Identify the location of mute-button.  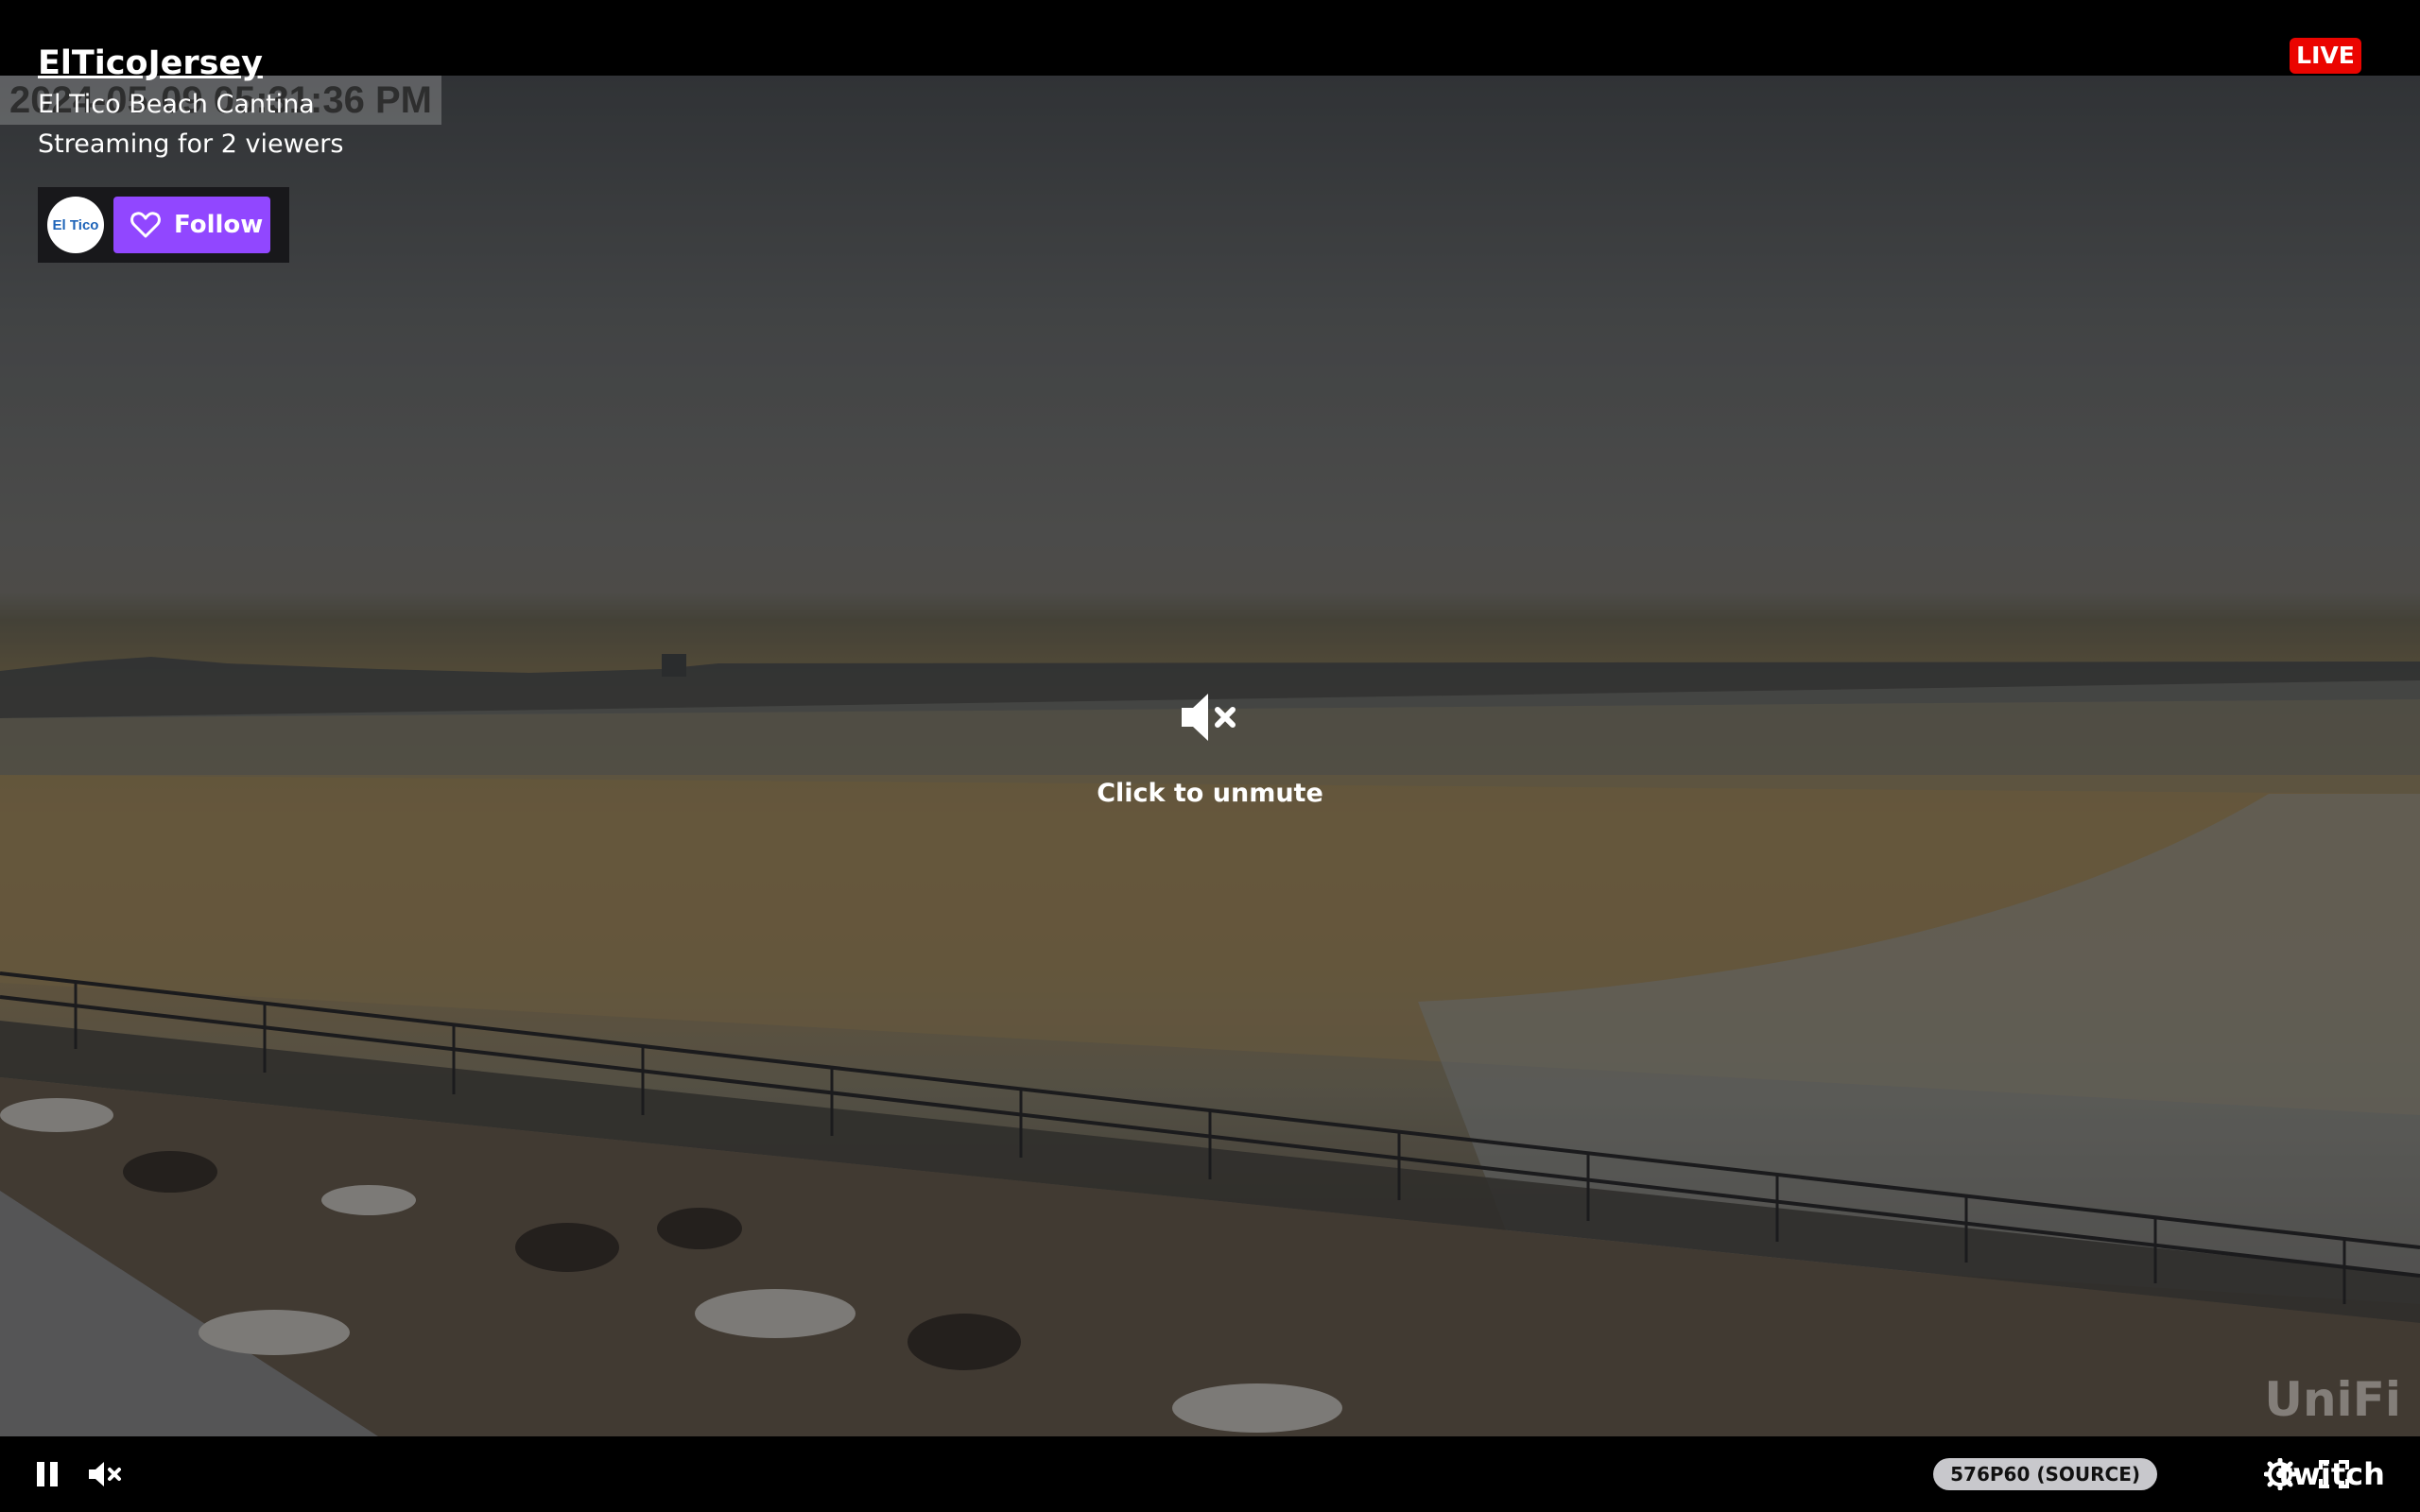
(105, 1474).